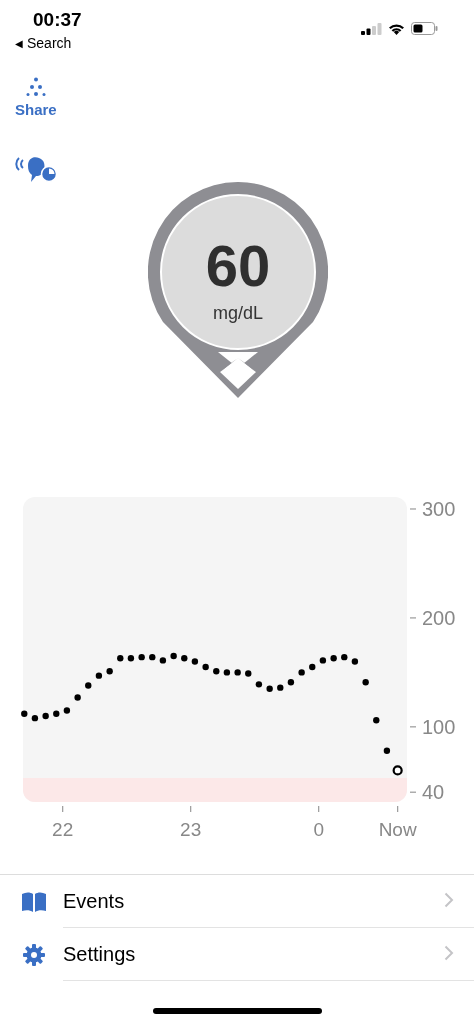  I want to click on settings-icon, so click(34, 954).